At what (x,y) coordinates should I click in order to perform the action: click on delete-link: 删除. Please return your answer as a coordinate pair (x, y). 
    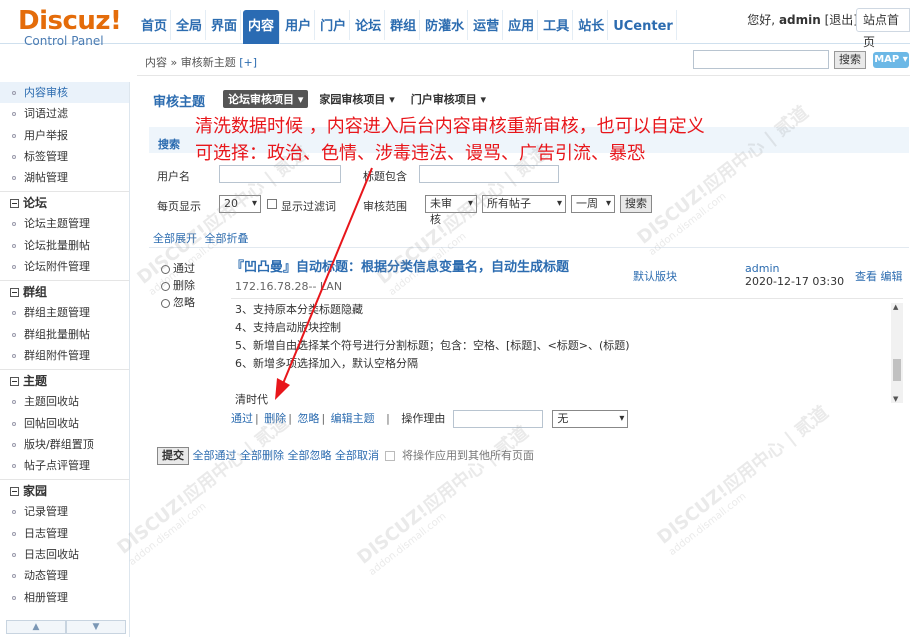
    Looking at the image, I should click on (275, 418).